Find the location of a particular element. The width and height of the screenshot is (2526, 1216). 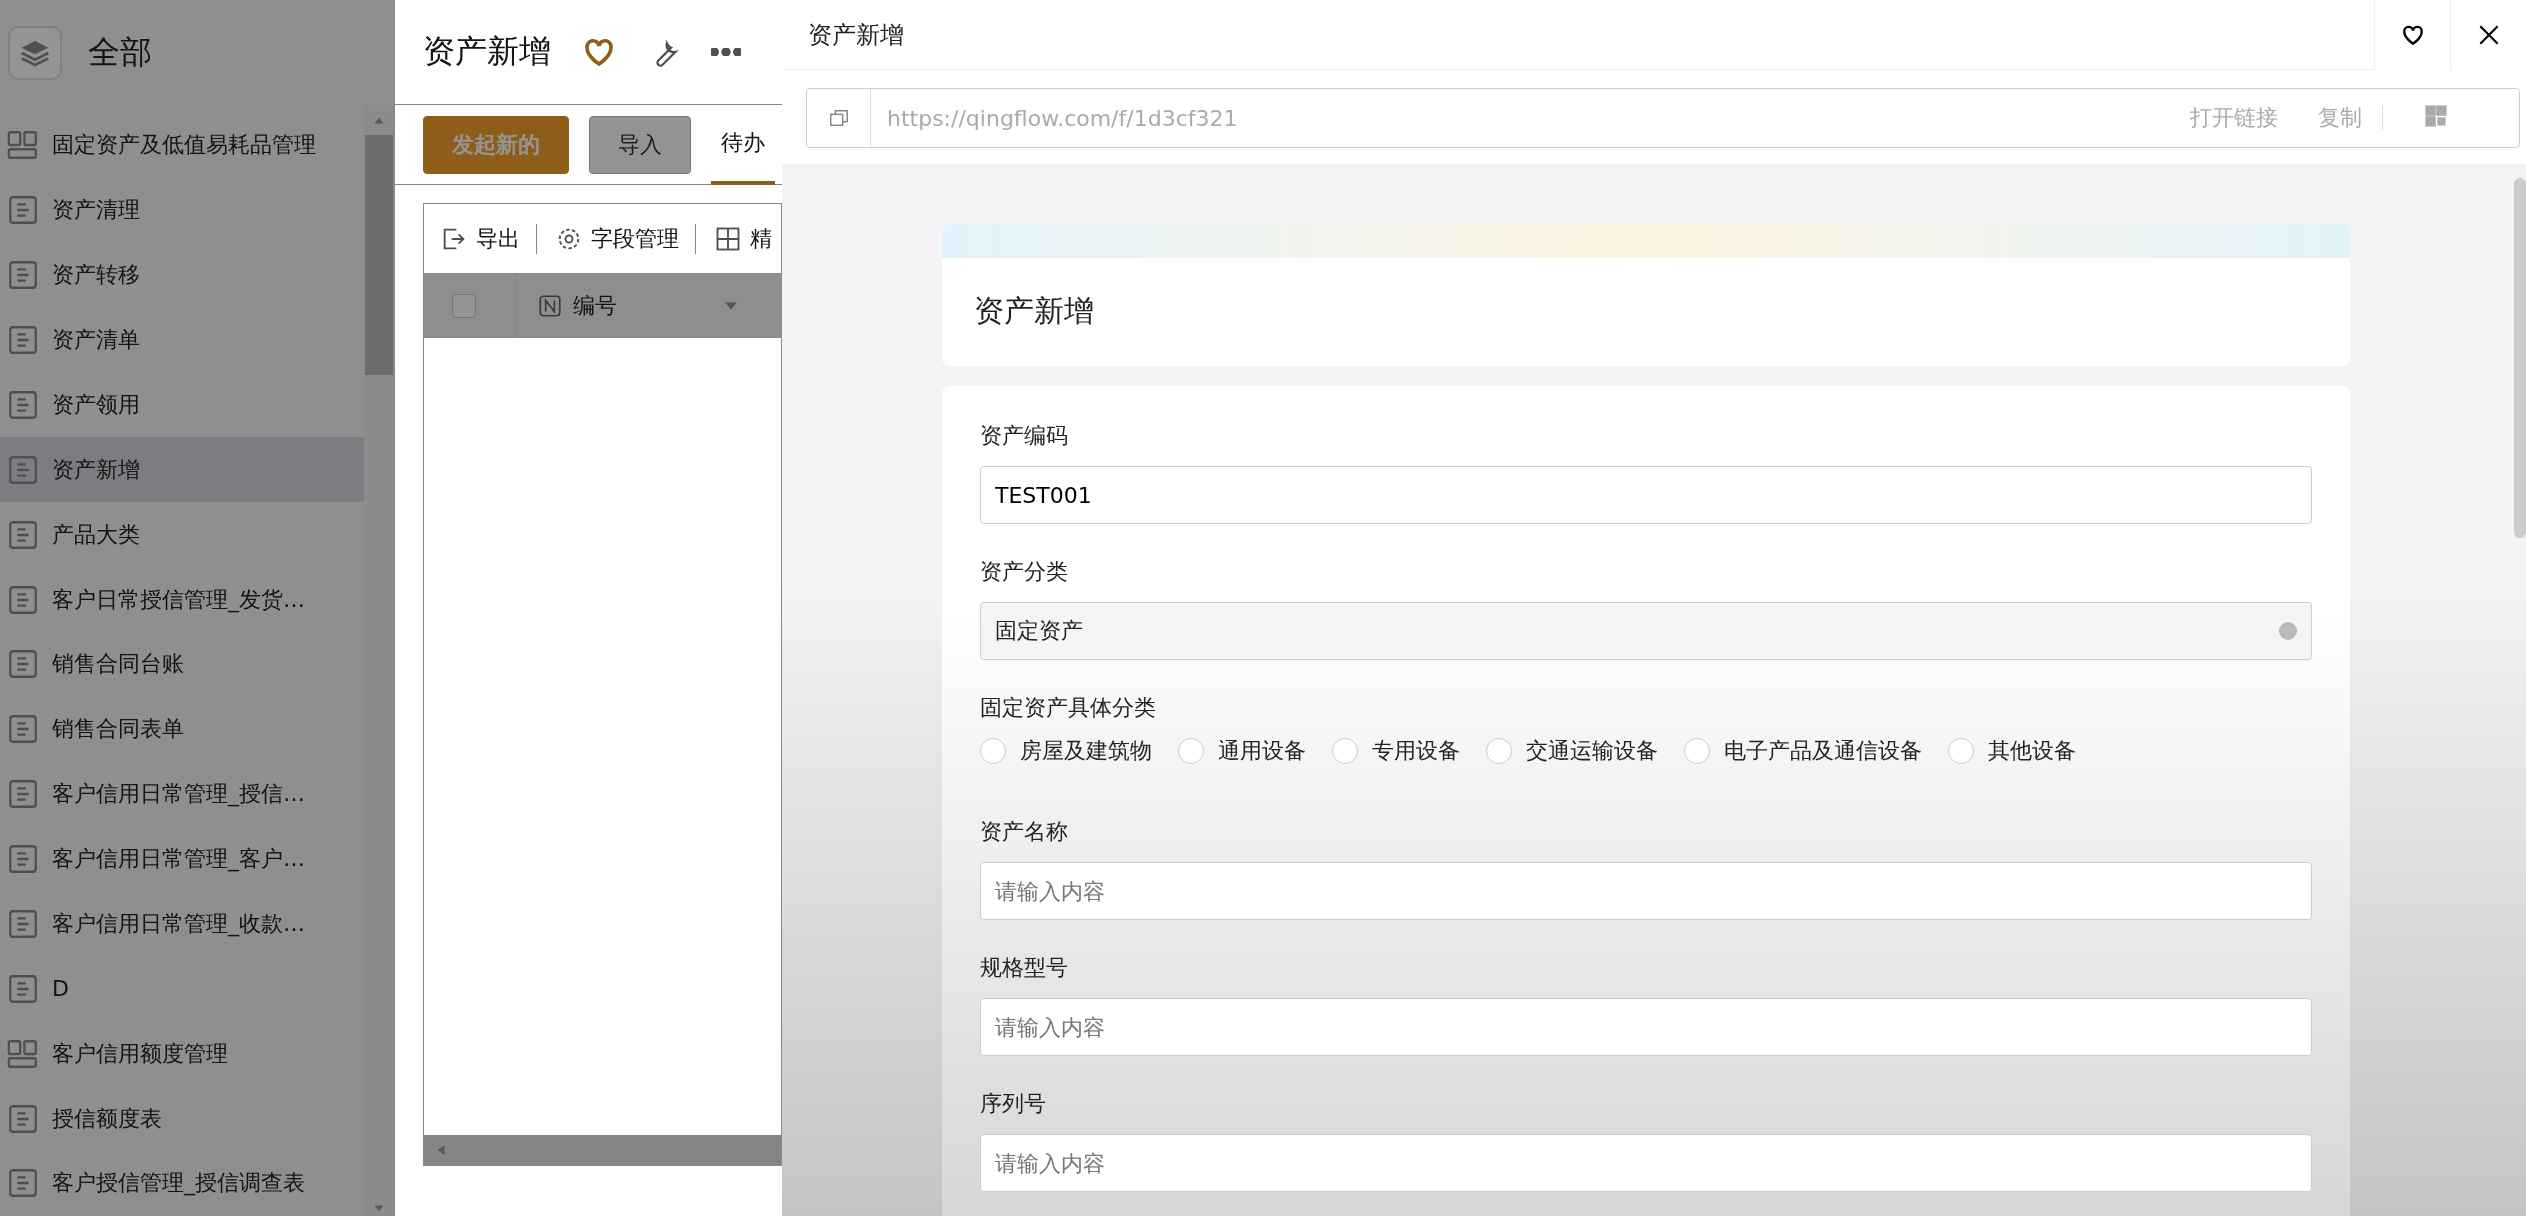

radio-option: 其他设备 is located at coordinates (2012, 751).